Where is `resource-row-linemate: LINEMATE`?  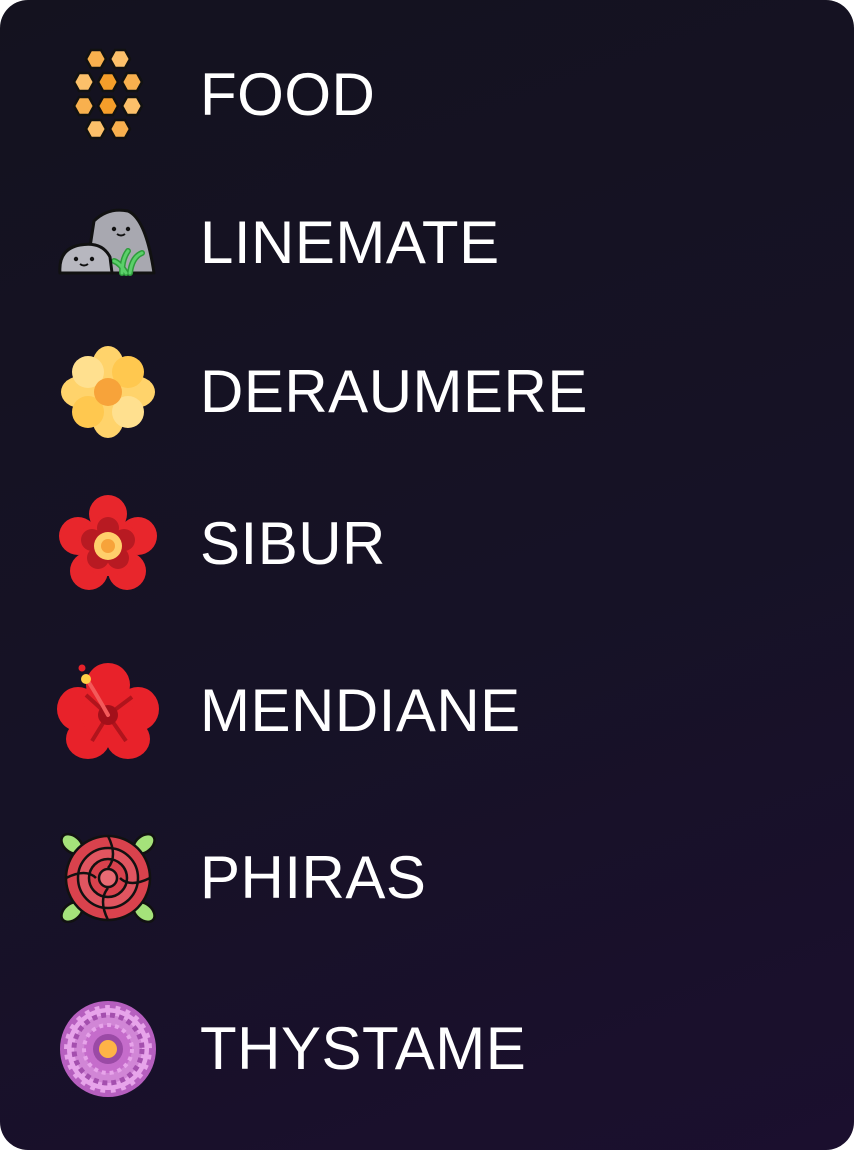
resource-row-linemate: LINEMATE is located at coordinates (427, 243).